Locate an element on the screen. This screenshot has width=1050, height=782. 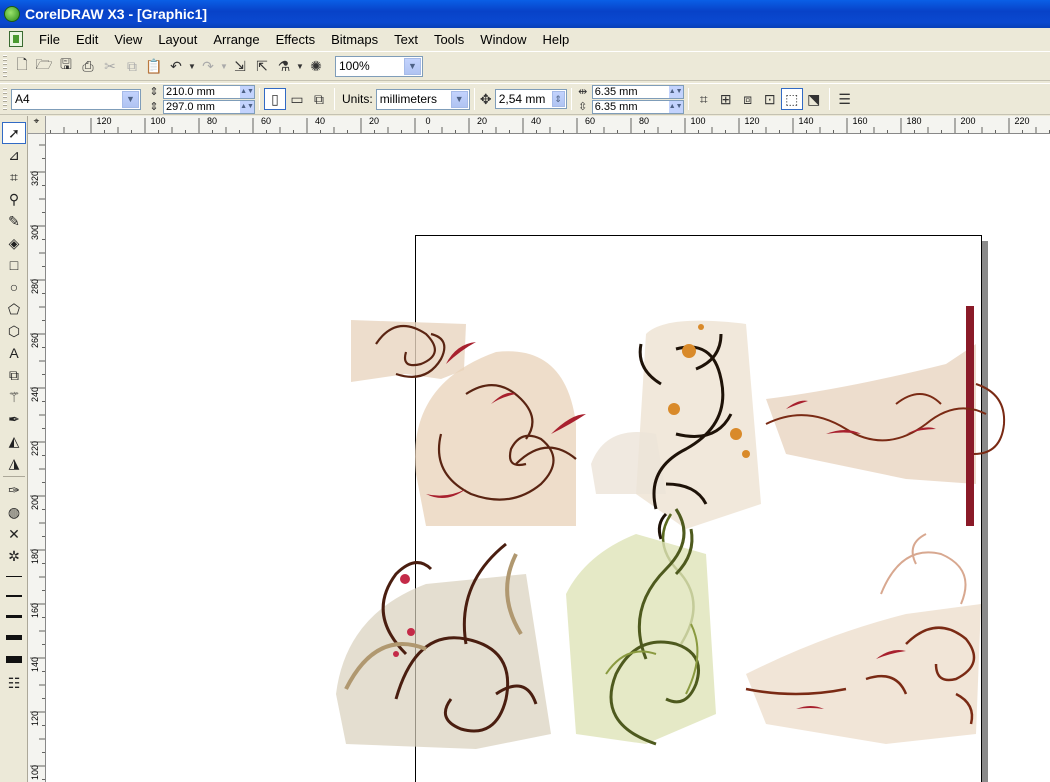
draw-selection-icon: ⬔ is located at coordinates (814, 99).